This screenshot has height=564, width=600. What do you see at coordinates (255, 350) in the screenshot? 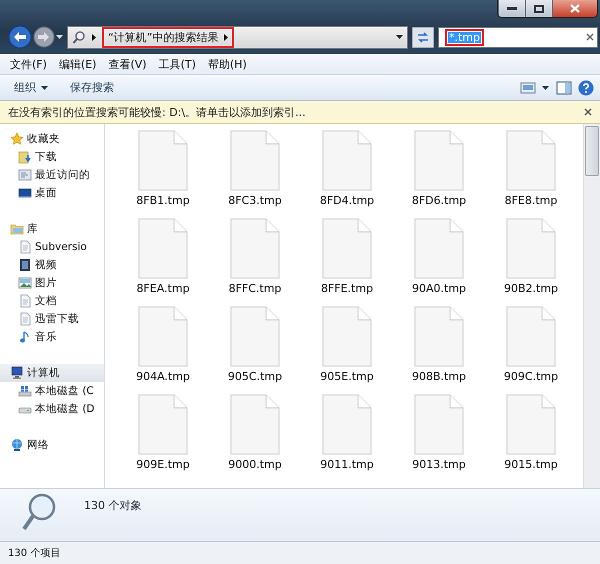
I see `file-item: 905C.tmp` at bounding box center [255, 350].